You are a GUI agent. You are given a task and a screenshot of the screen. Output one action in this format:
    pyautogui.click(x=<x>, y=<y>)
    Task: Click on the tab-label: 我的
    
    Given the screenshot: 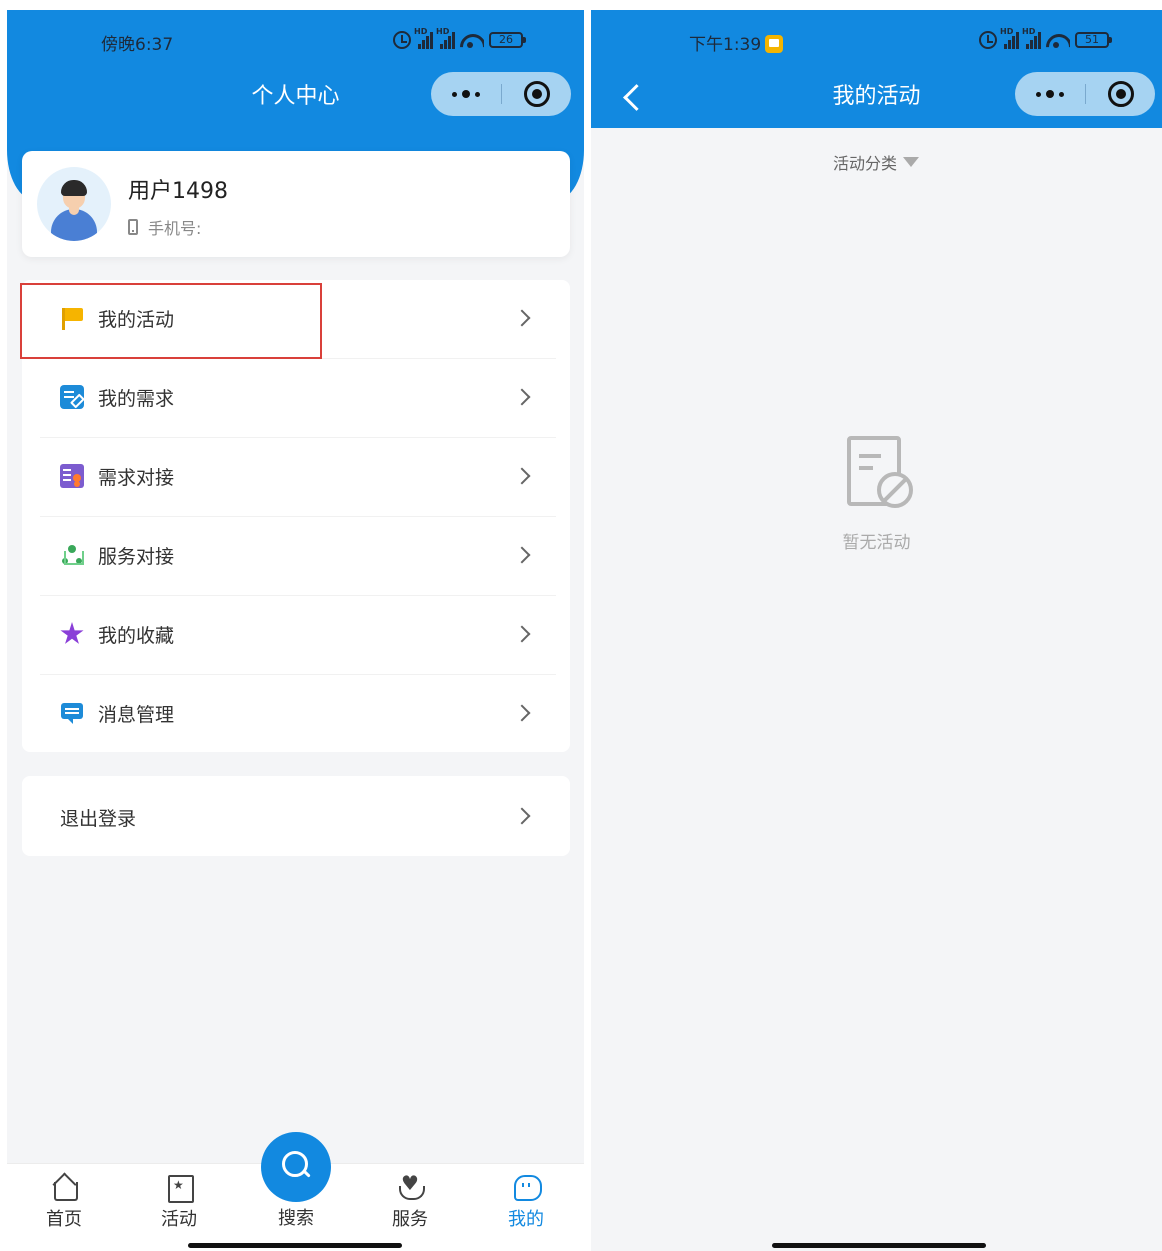 What is the action you would take?
    pyautogui.click(x=526, y=1219)
    